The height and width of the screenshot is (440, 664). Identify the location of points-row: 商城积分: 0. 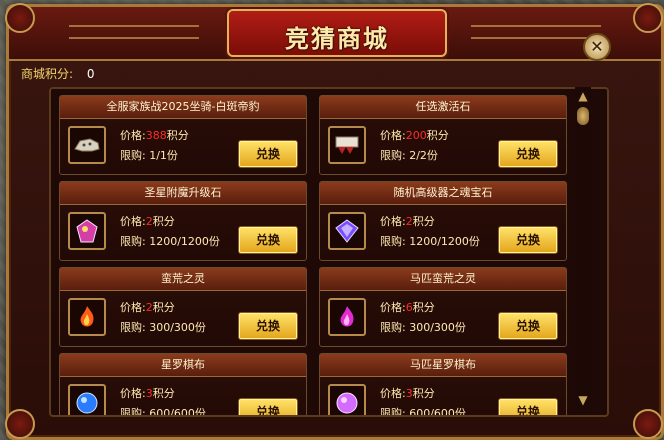
(58, 74).